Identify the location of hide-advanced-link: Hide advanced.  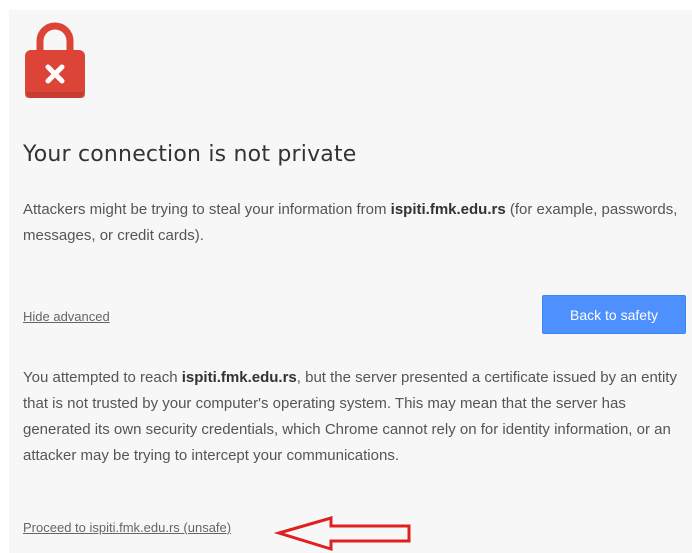
(66, 316).